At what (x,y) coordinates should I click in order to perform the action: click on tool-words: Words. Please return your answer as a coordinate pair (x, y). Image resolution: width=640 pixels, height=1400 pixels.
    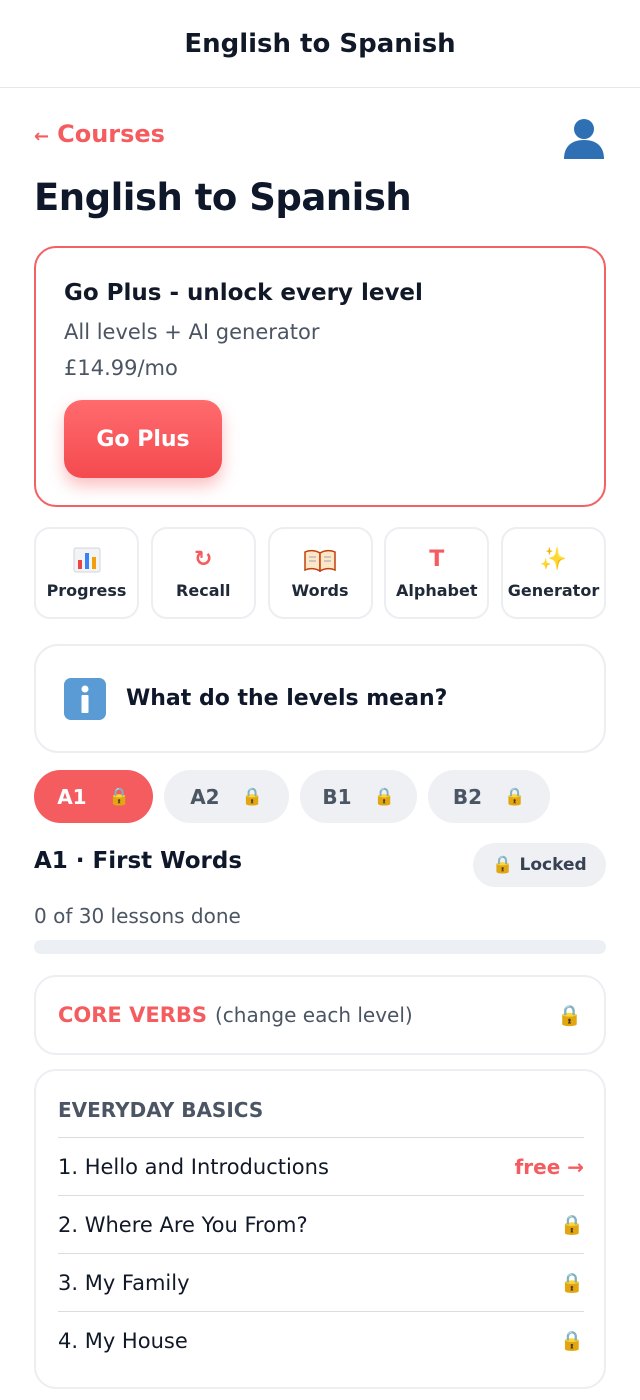
    Looking at the image, I should click on (320, 573).